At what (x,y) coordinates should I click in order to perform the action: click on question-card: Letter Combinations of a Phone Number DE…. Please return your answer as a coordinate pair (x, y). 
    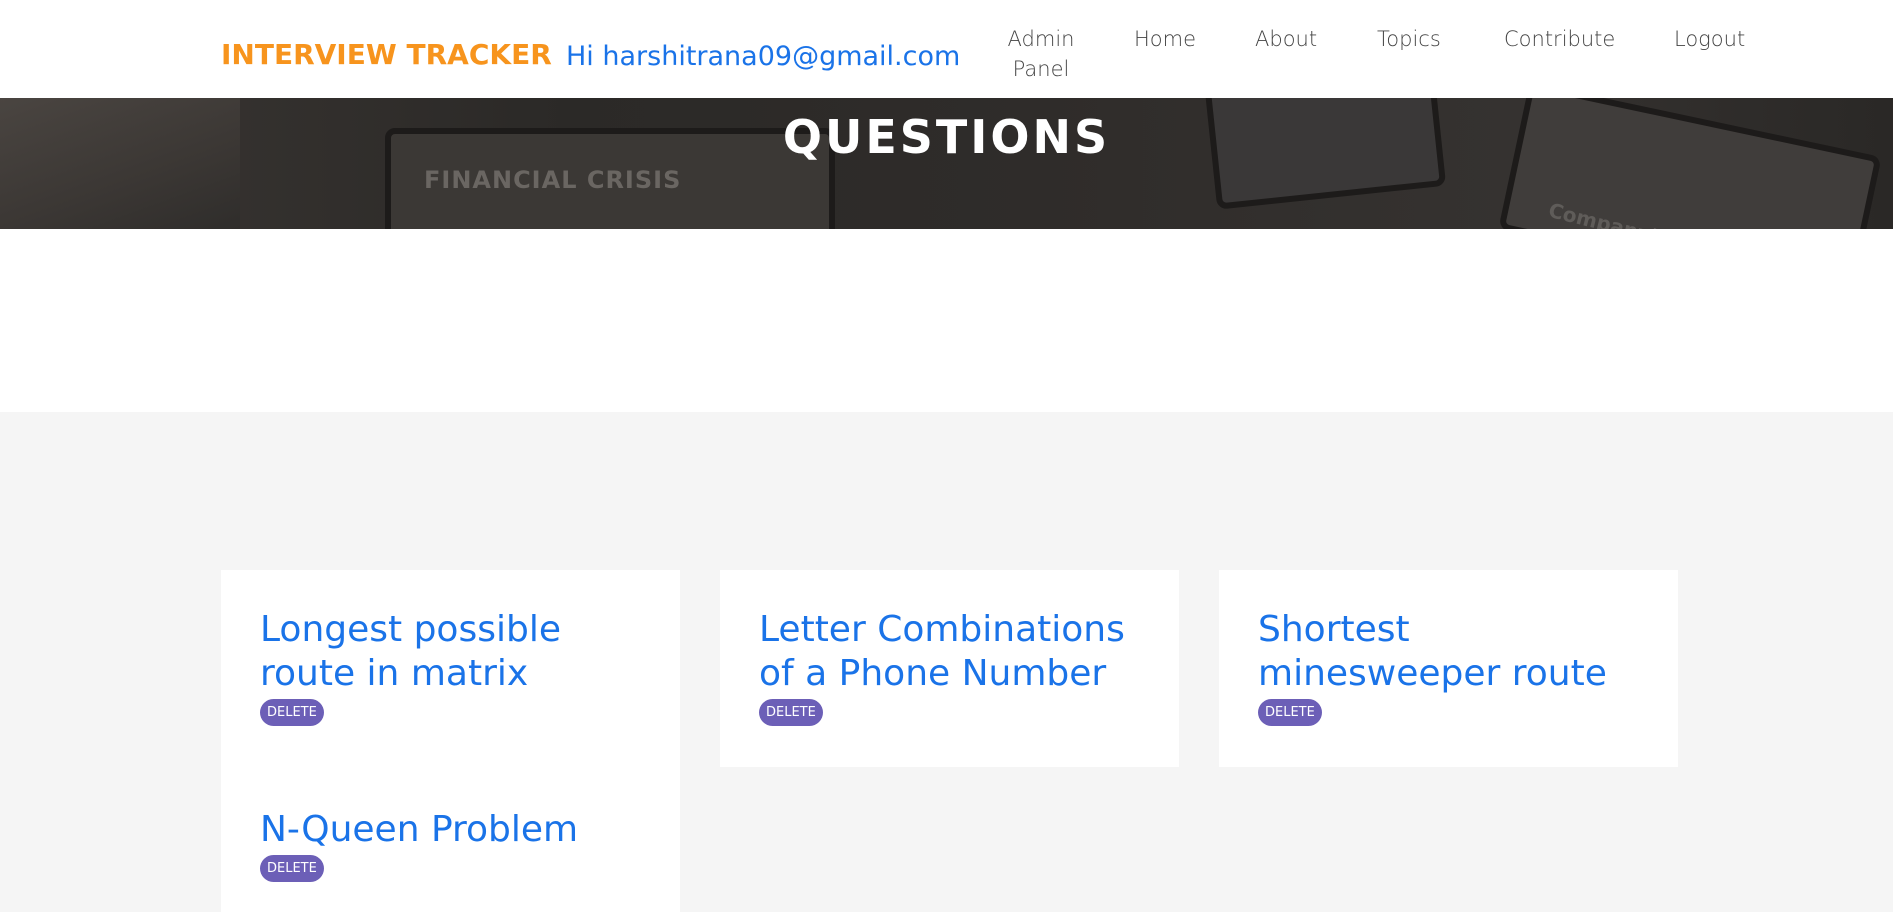
    Looking at the image, I should click on (949, 668).